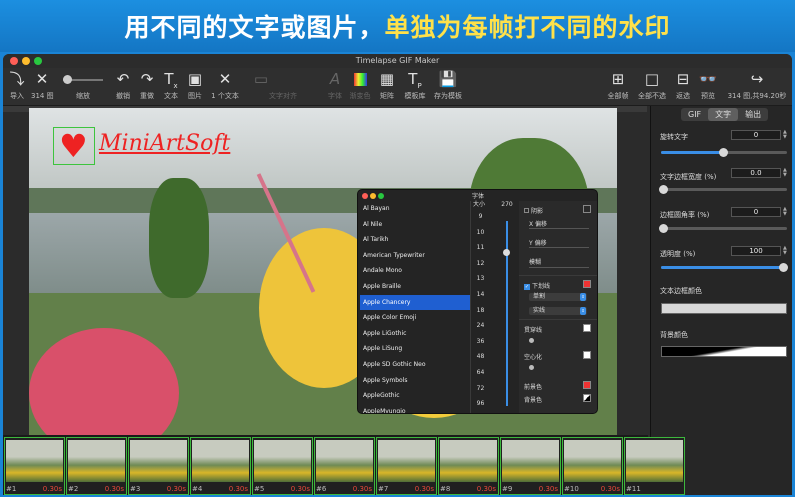 Image resolution: width=795 pixels, height=497 pixels. What do you see at coordinates (559, 267) in the screenshot?
I see `blur-slider` at bounding box center [559, 267].